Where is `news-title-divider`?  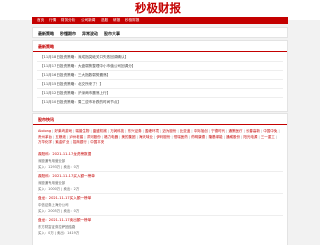 news-title-divider is located at coordinates (160, 124).